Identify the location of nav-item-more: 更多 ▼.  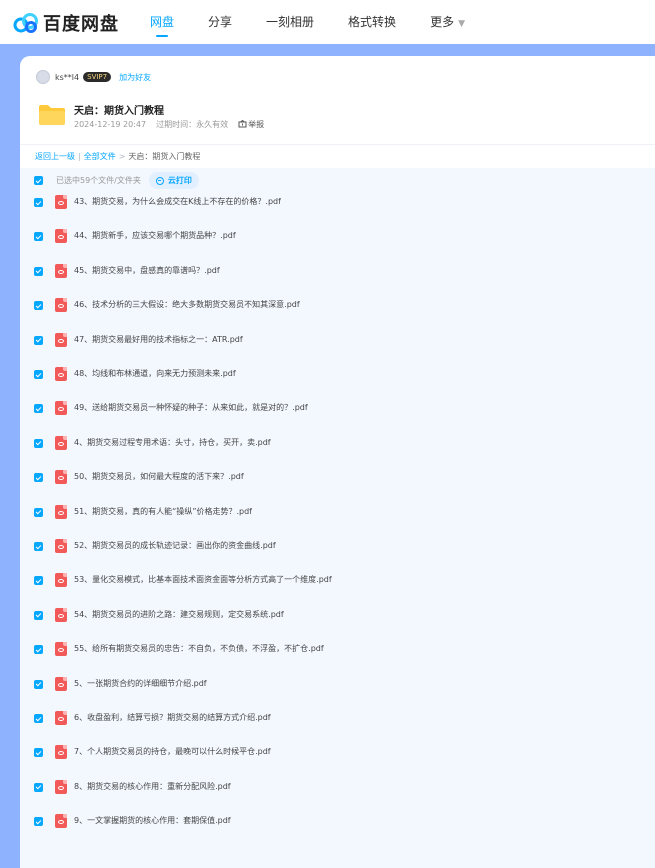
(447, 22).